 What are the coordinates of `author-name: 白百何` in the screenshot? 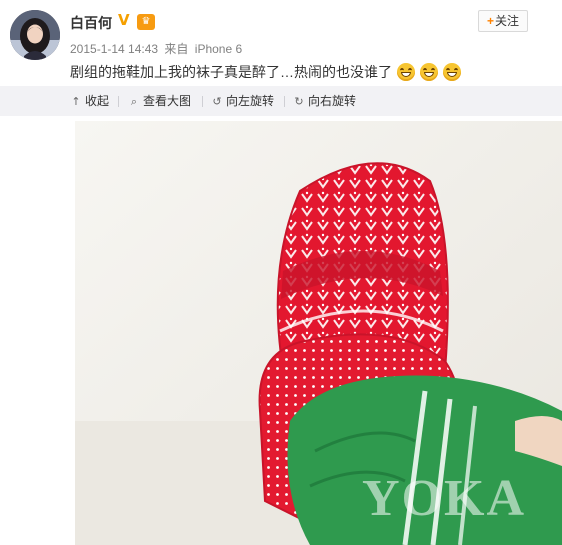 It's located at (91, 23).